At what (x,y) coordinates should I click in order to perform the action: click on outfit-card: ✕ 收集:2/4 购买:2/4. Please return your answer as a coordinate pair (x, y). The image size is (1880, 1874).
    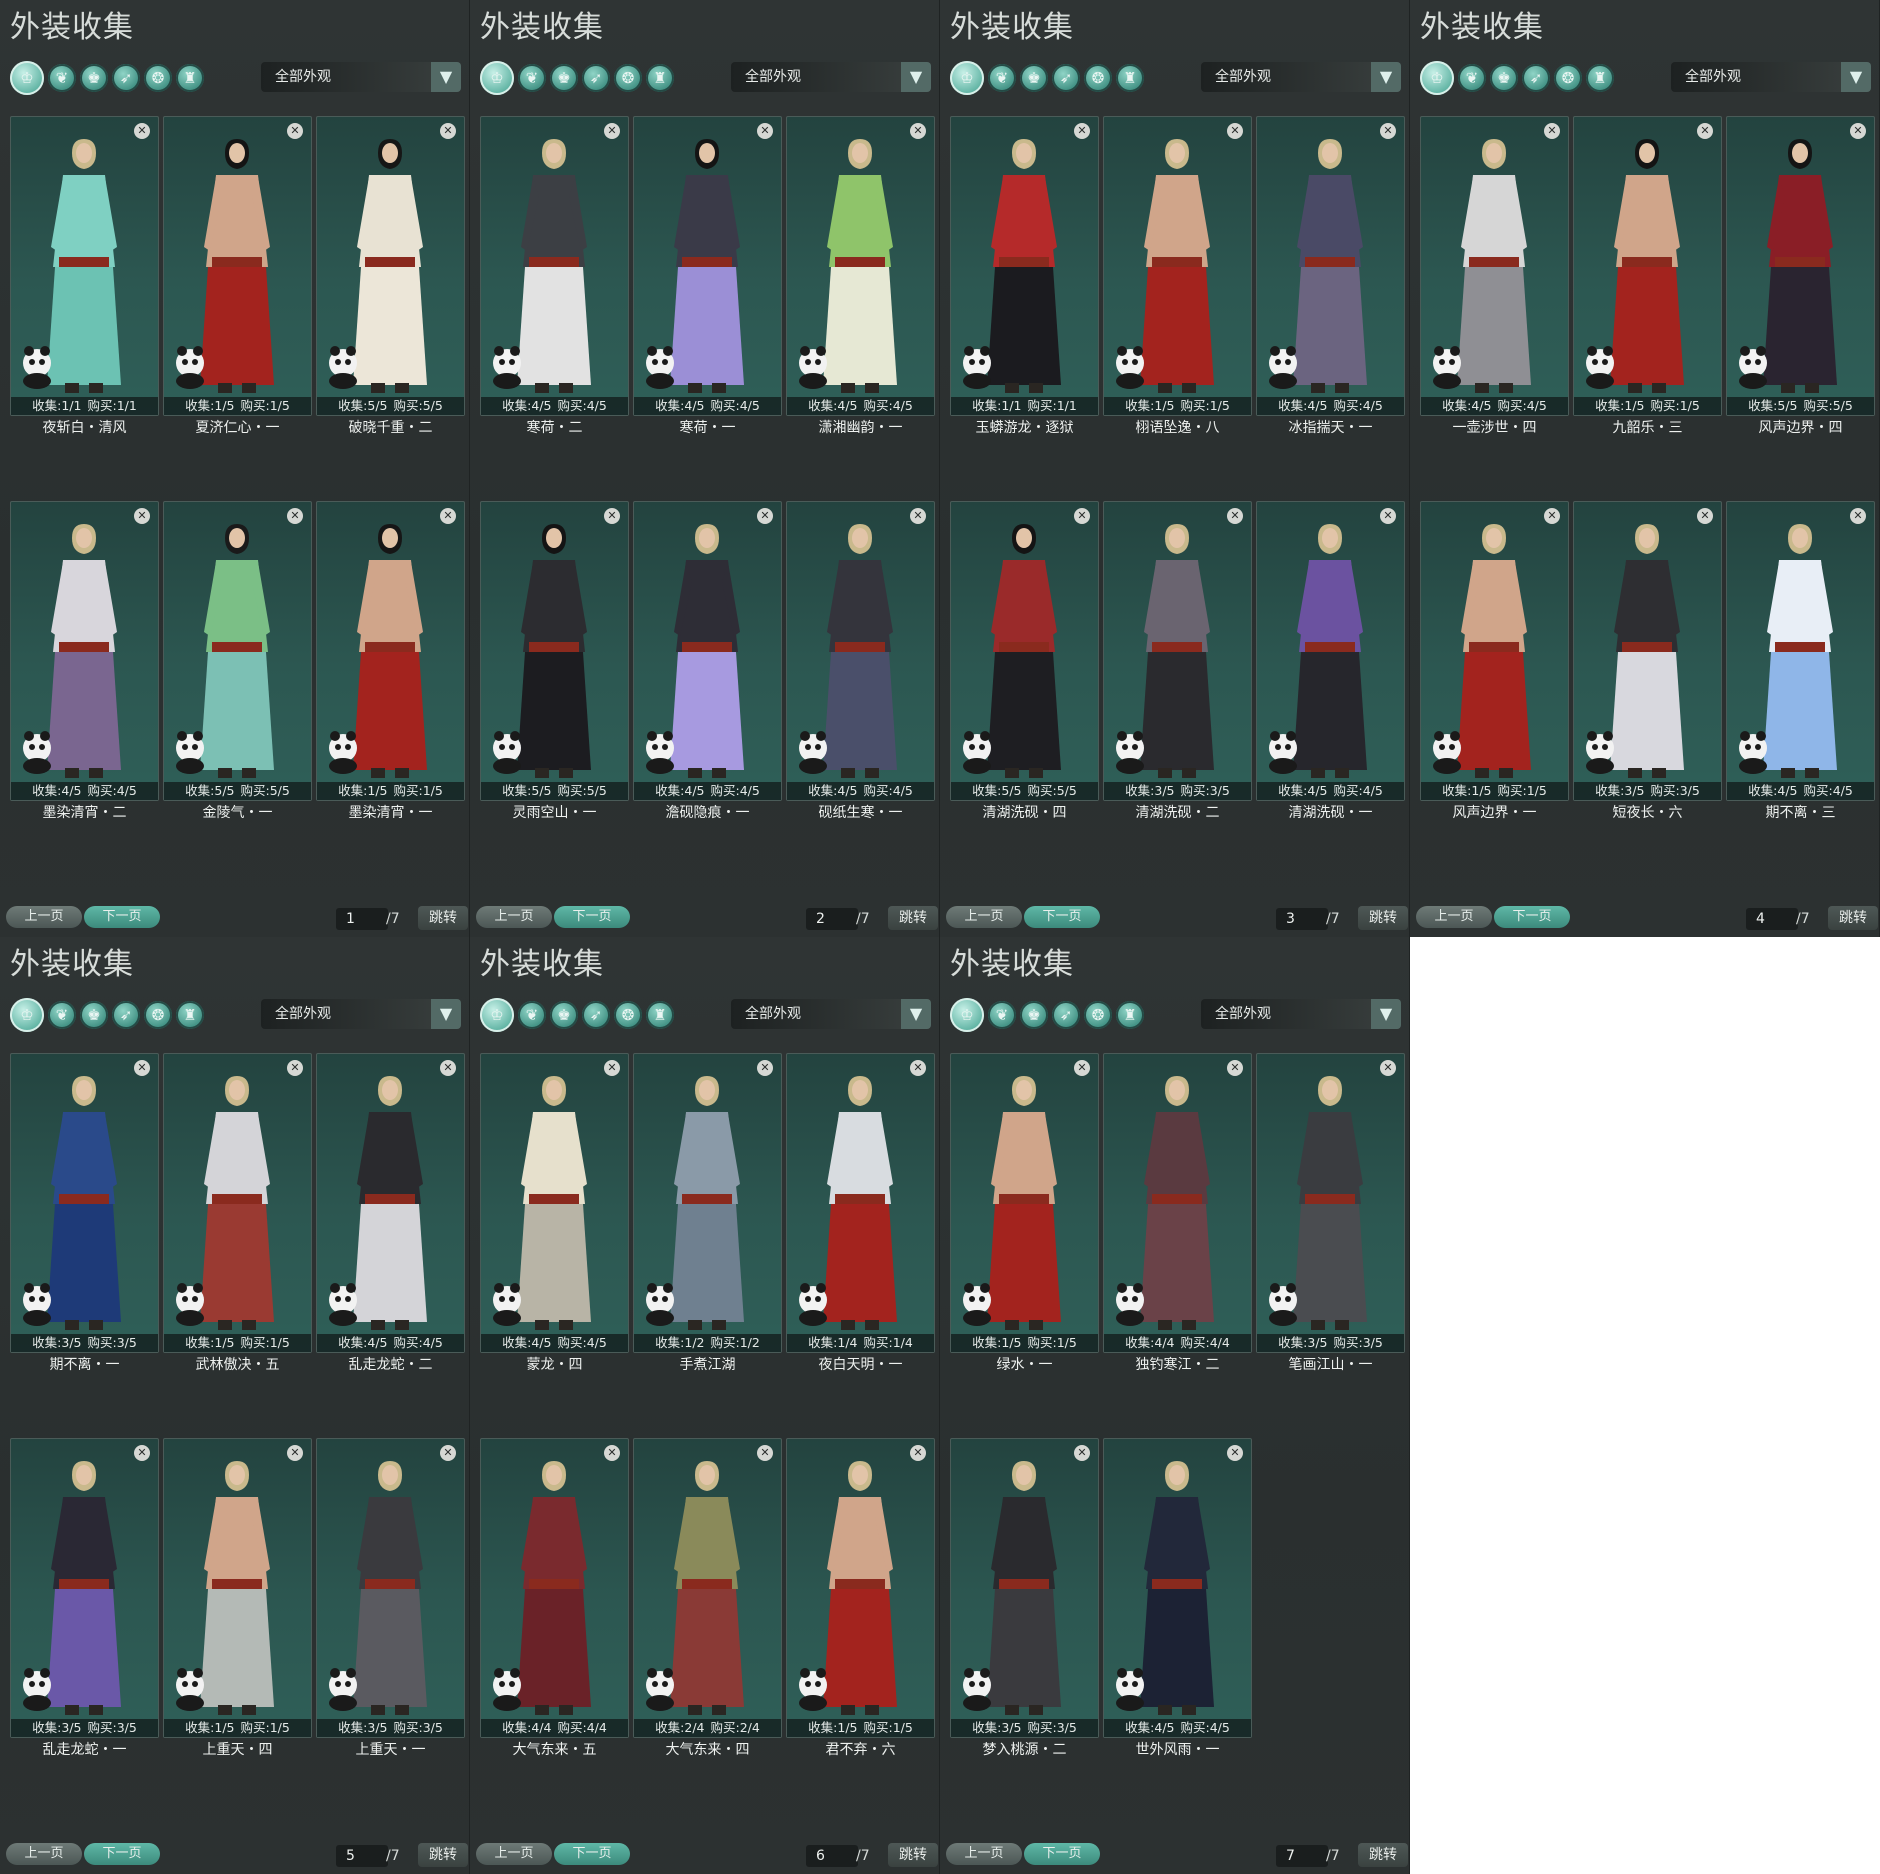
    Looking at the image, I should click on (707, 1588).